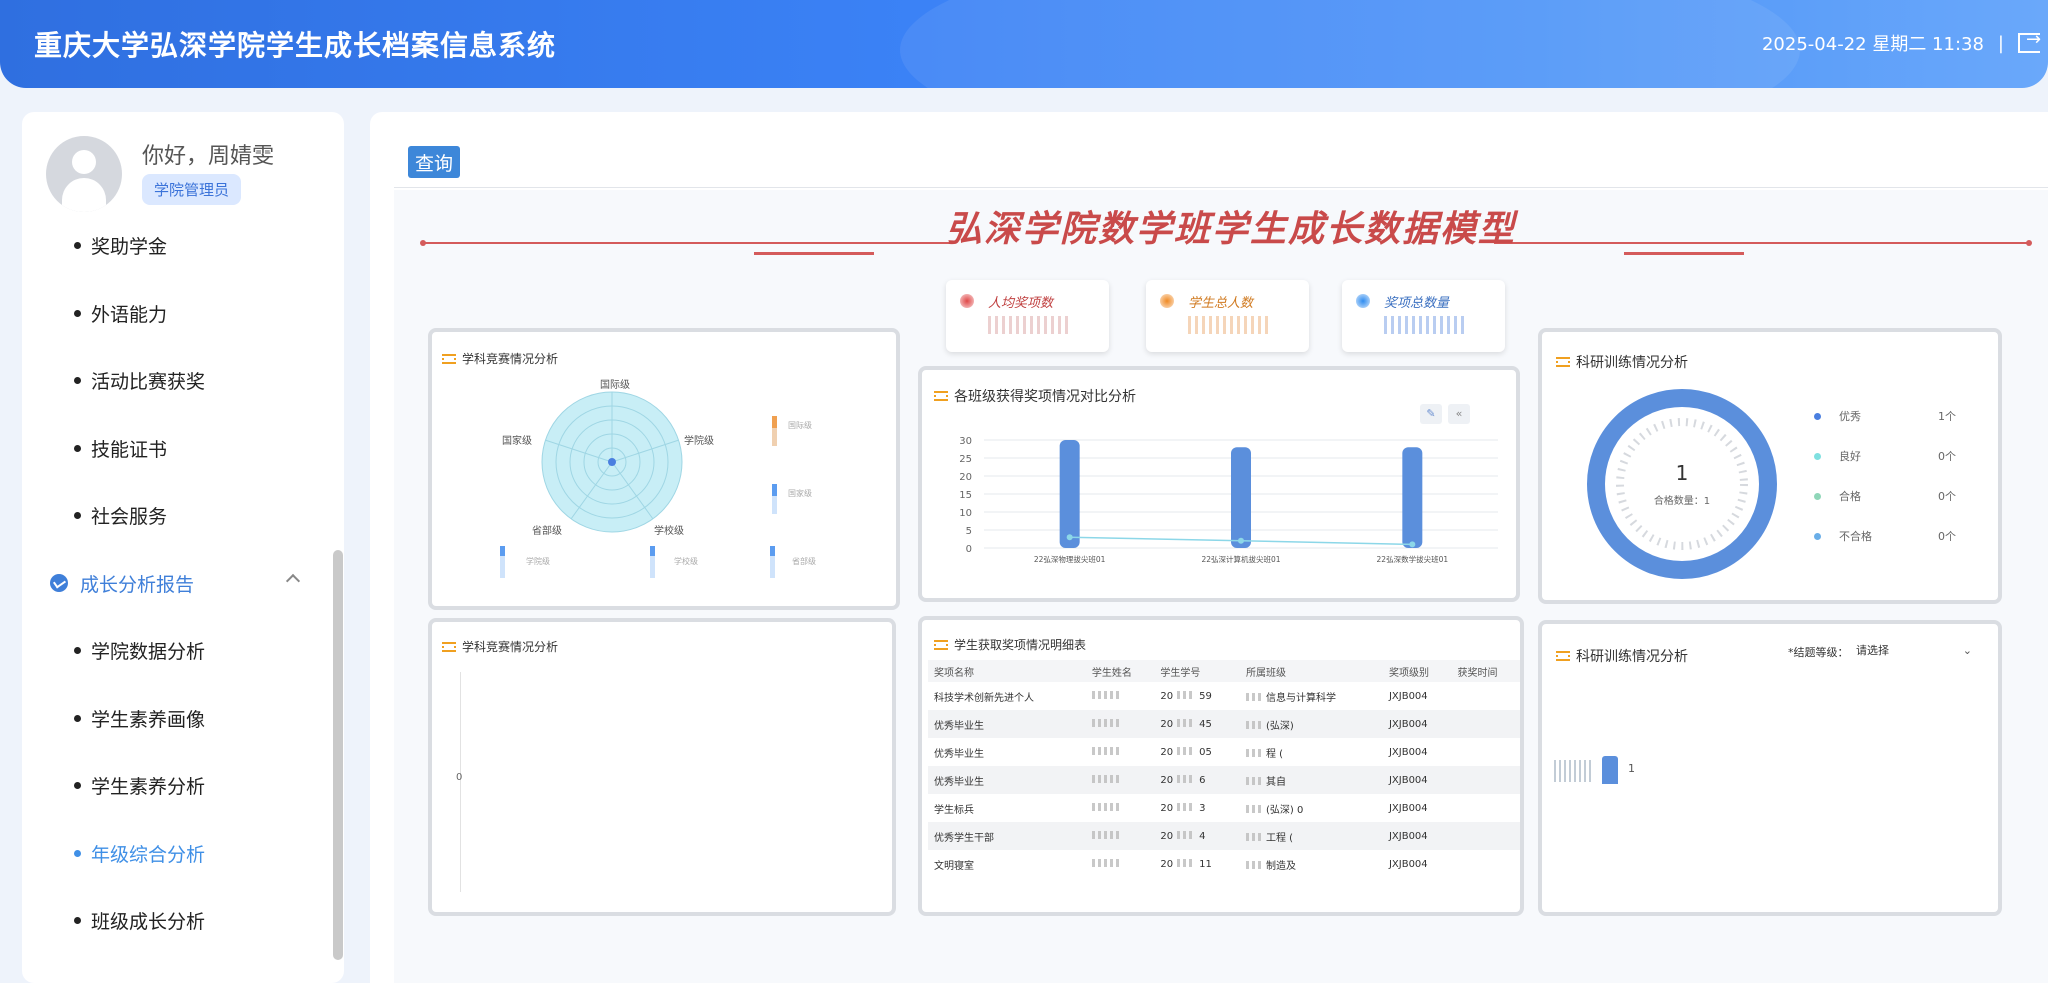  Describe the element at coordinates (293, 580) in the screenshot. I see `chevron-up-icon` at that location.